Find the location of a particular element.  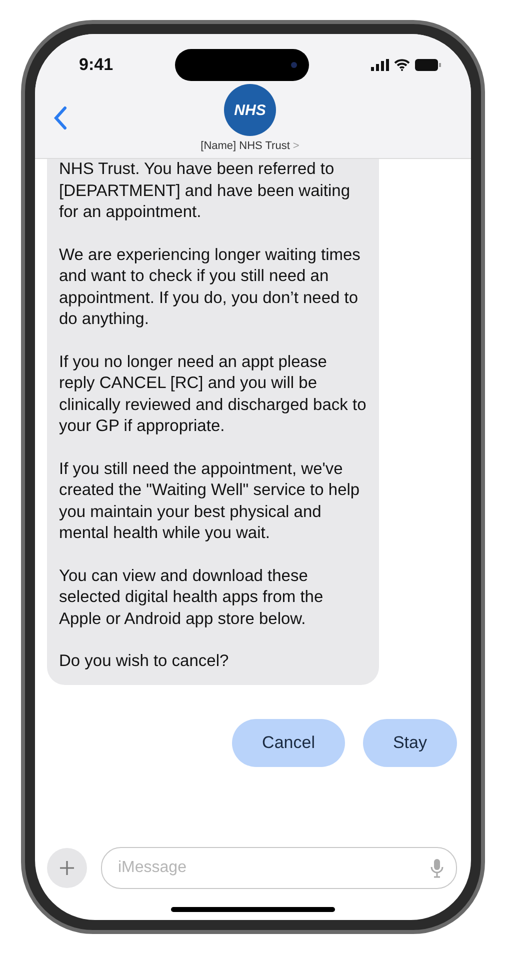

plus-icon is located at coordinates (67, 868).